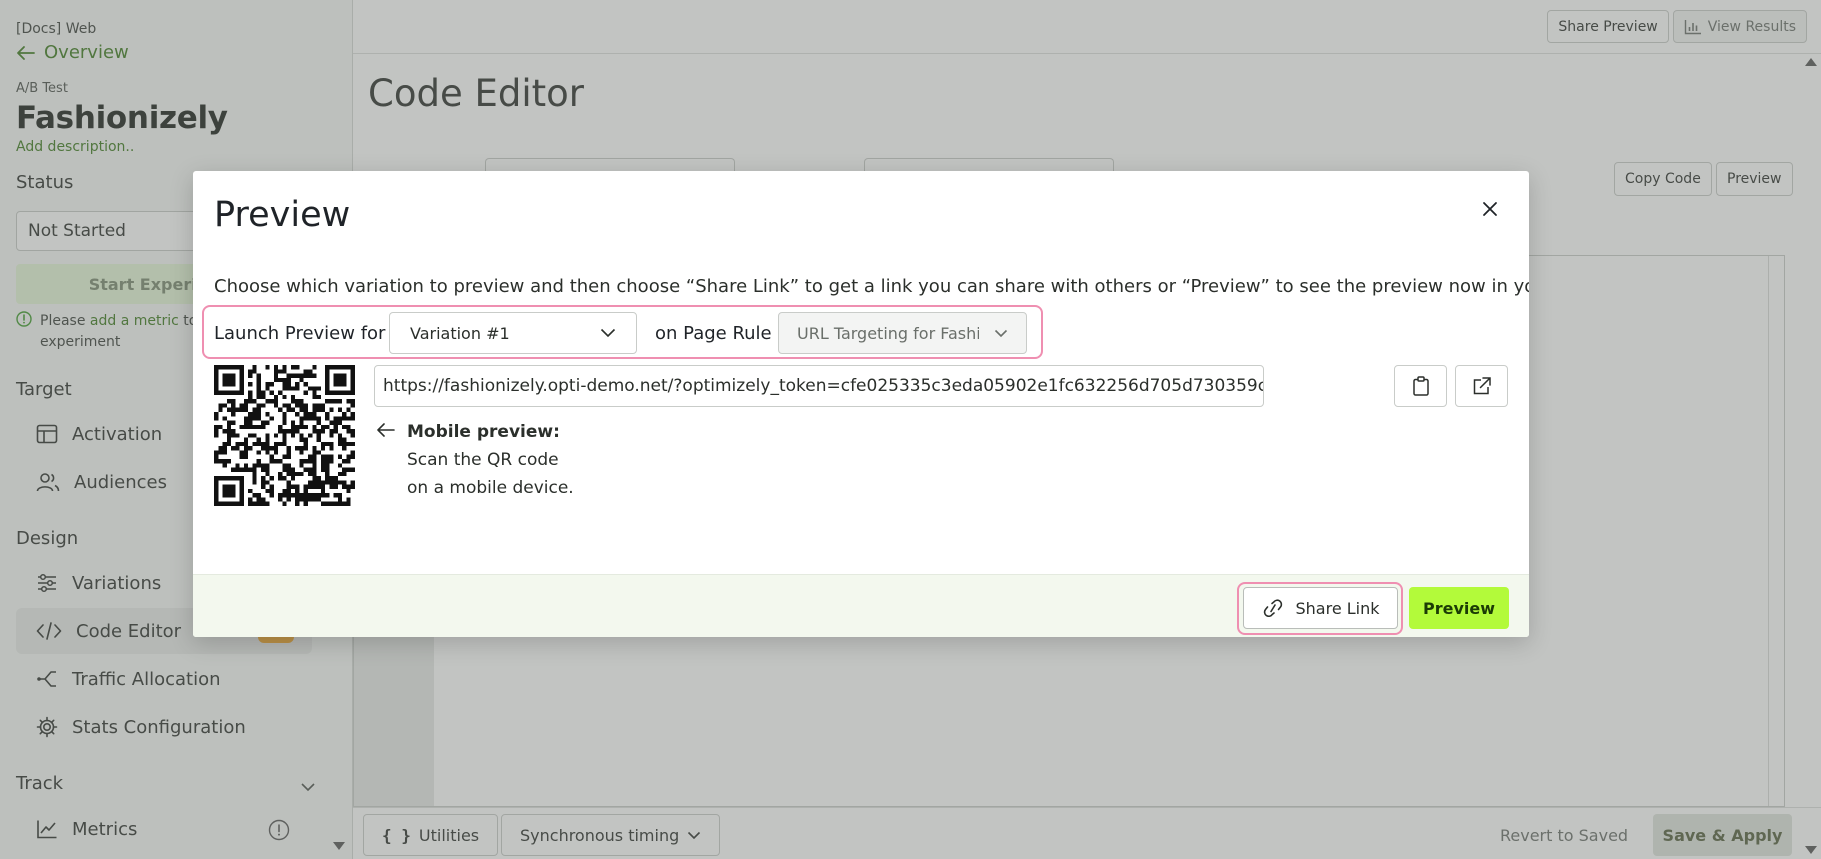 Image resolution: width=1821 pixels, height=859 pixels. I want to click on external-link-icon, so click(1482, 386).